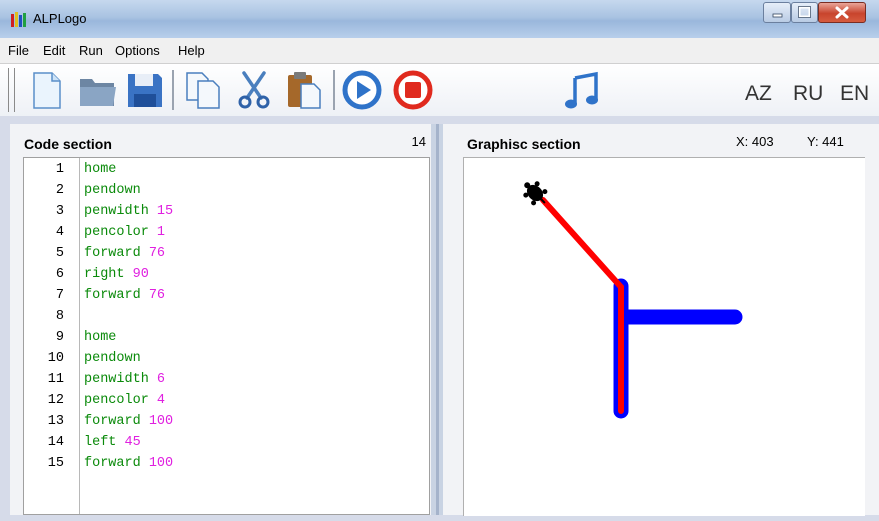 This screenshot has height=521, width=879. I want to click on minimize-button, so click(777, 12).